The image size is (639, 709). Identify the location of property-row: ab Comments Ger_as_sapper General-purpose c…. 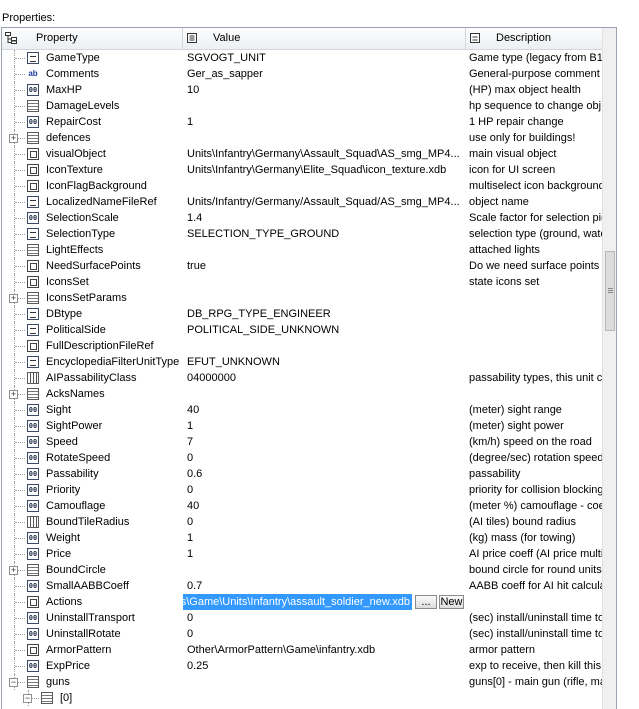
(302, 74).